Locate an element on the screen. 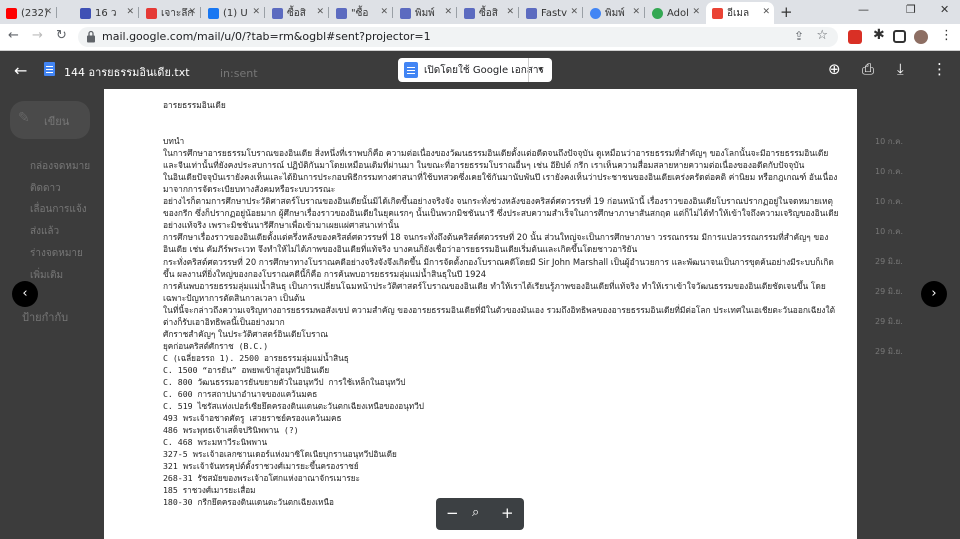 Image resolution: width=960 pixels, height=539 pixels. sidebar-item-more: เพิ่มเติม is located at coordinates (47, 275).